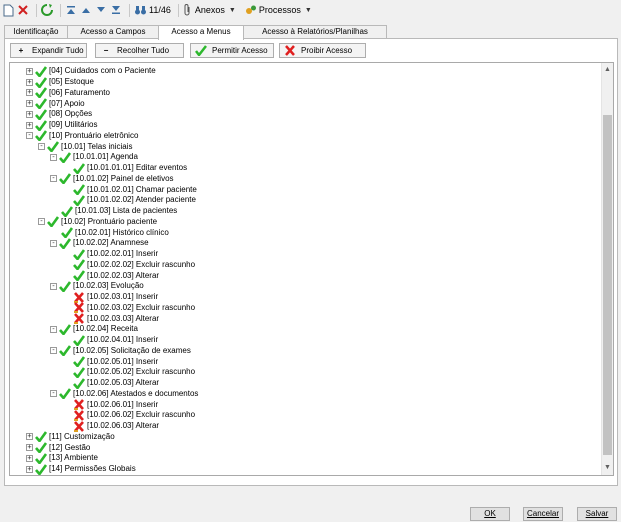  I want to click on attachments-menu: Anexos ▼, so click(209, 10).